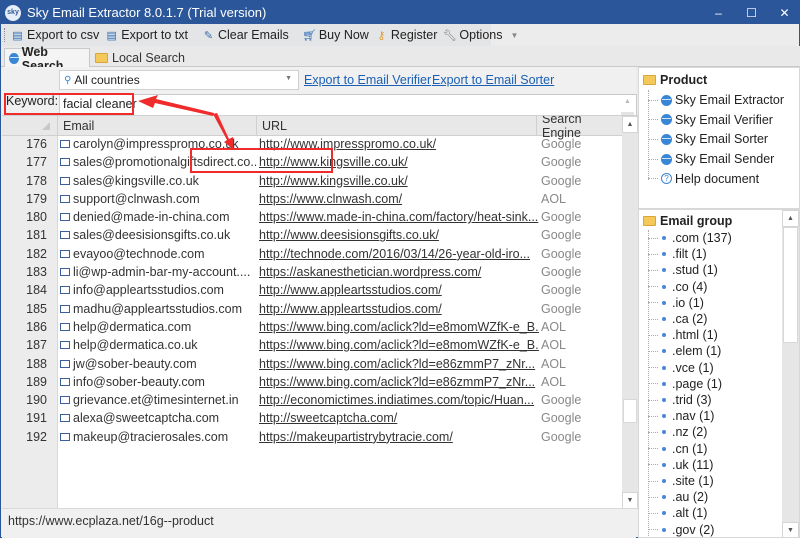  Describe the element at coordinates (703, 179) in the screenshot. I see `product-item: ? Help document` at that location.